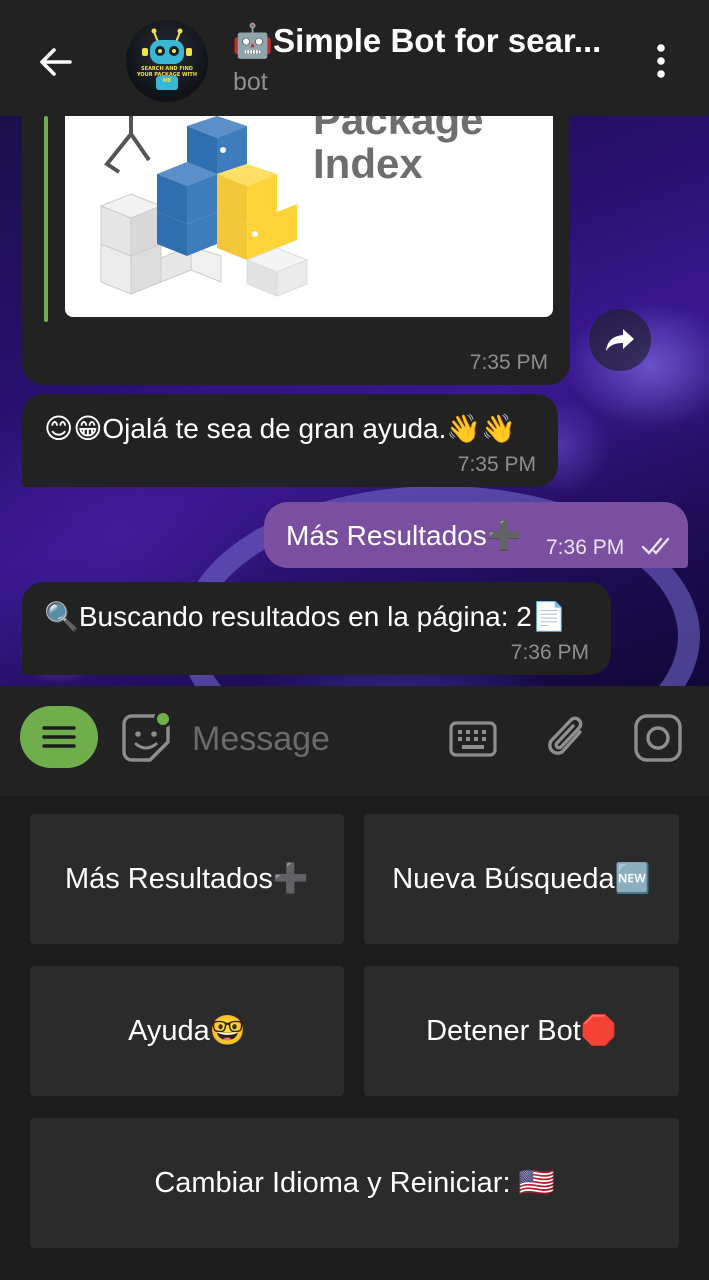 Image resolution: width=709 pixels, height=1280 pixels. What do you see at coordinates (187, 879) in the screenshot?
I see `more-results-button: Más Resultados➕` at bounding box center [187, 879].